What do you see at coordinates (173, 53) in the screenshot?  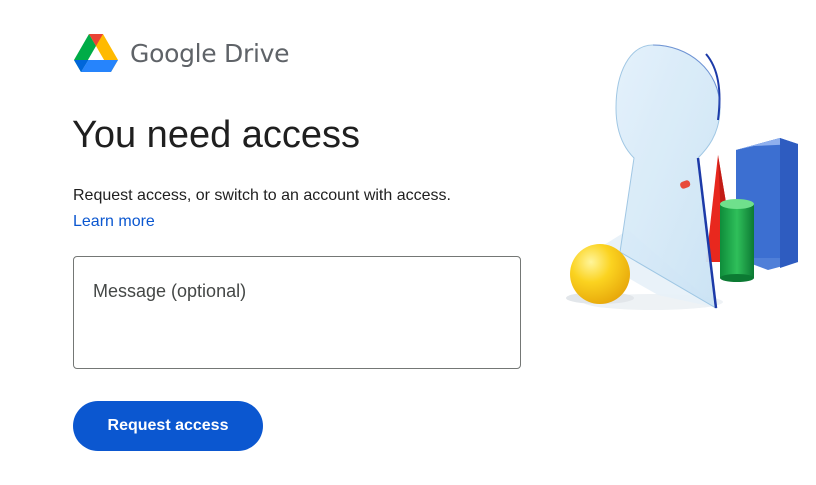 I see `logo-brand: Google` at bounding box center [173, 53].